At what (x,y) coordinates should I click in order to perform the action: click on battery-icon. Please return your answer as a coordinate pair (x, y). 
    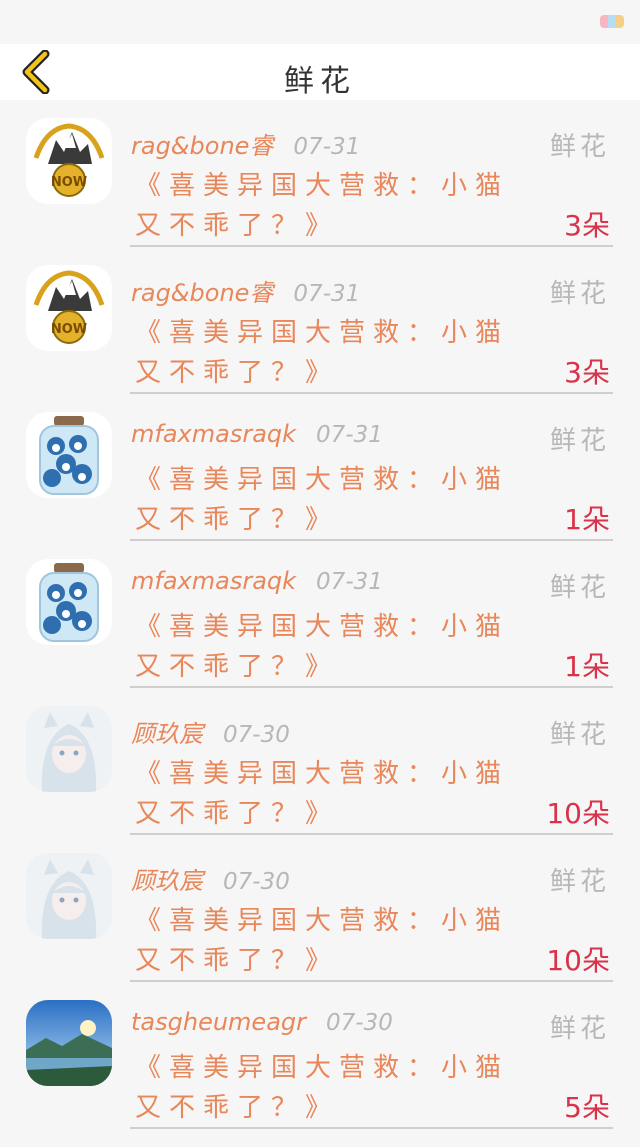
    Looking at the image, I should click on (612, 21).